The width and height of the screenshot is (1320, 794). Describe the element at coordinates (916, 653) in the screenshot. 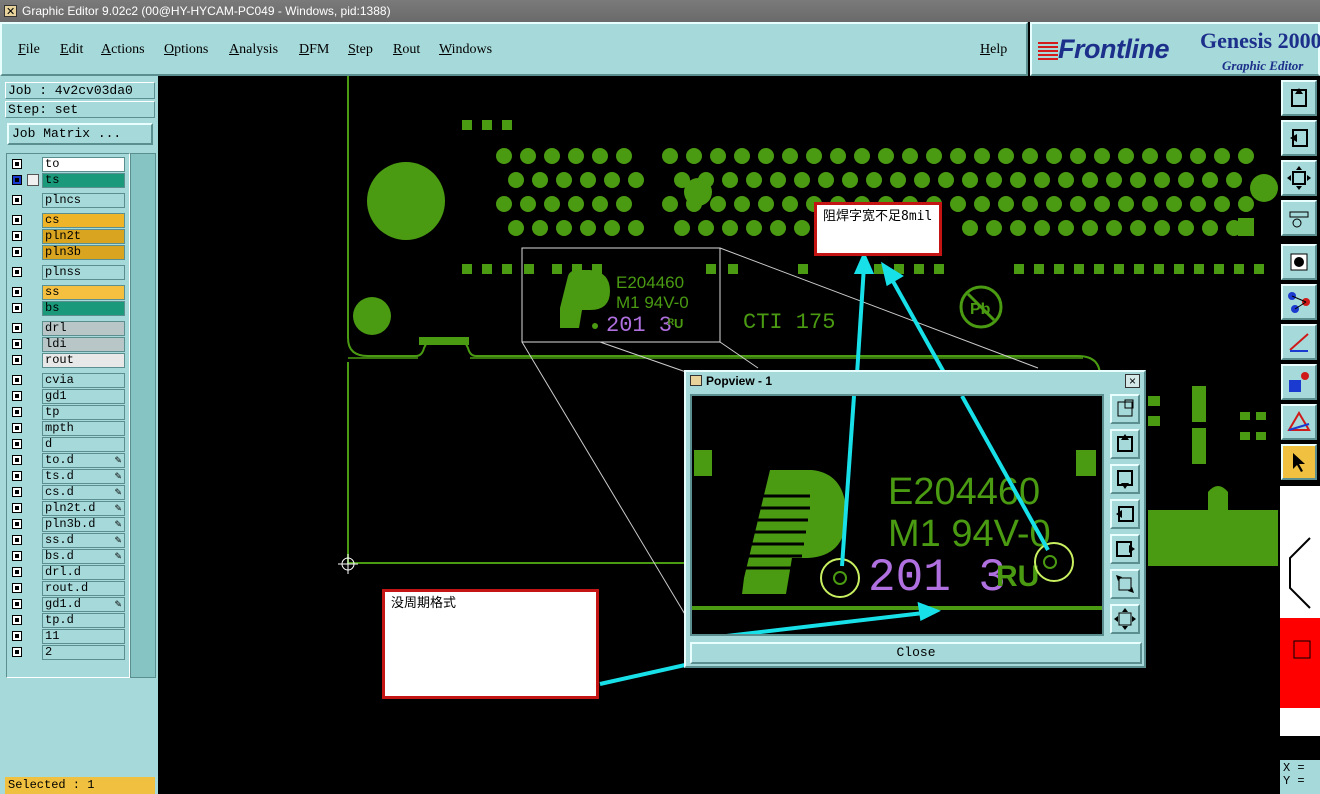

I see `popview-close-button: Close` at that location.